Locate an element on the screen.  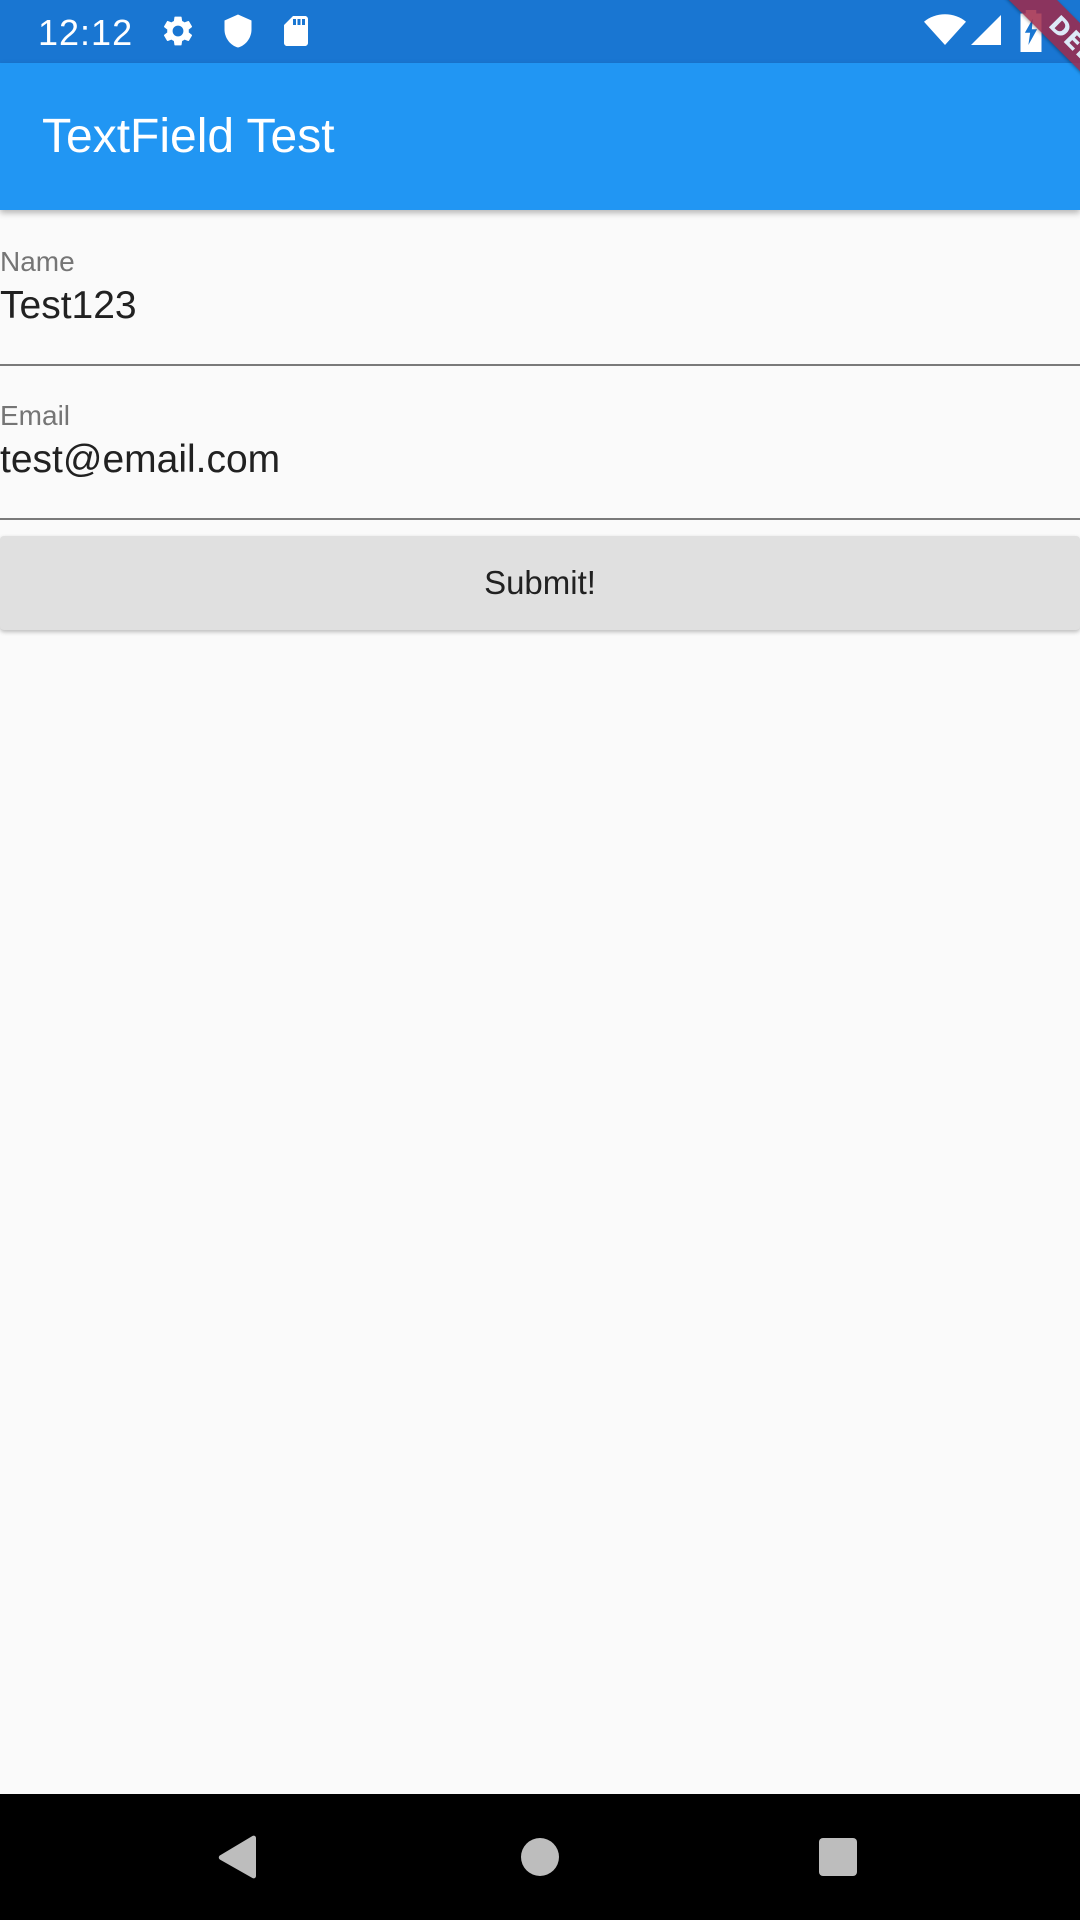
name-field-underline is located at coordinates (540, 365).